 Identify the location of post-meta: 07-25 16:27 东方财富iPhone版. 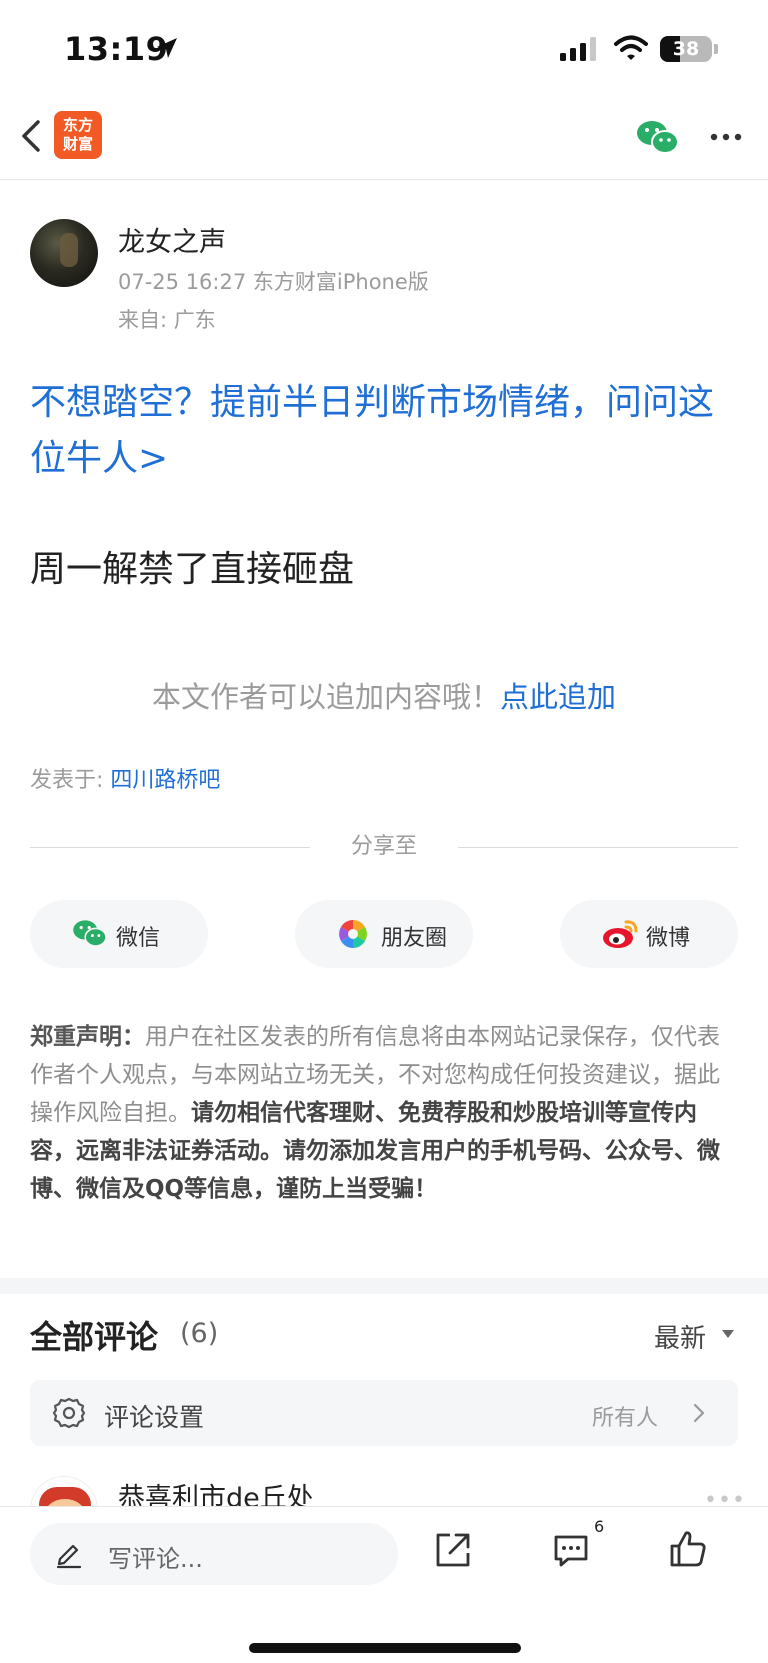
(273, 282).